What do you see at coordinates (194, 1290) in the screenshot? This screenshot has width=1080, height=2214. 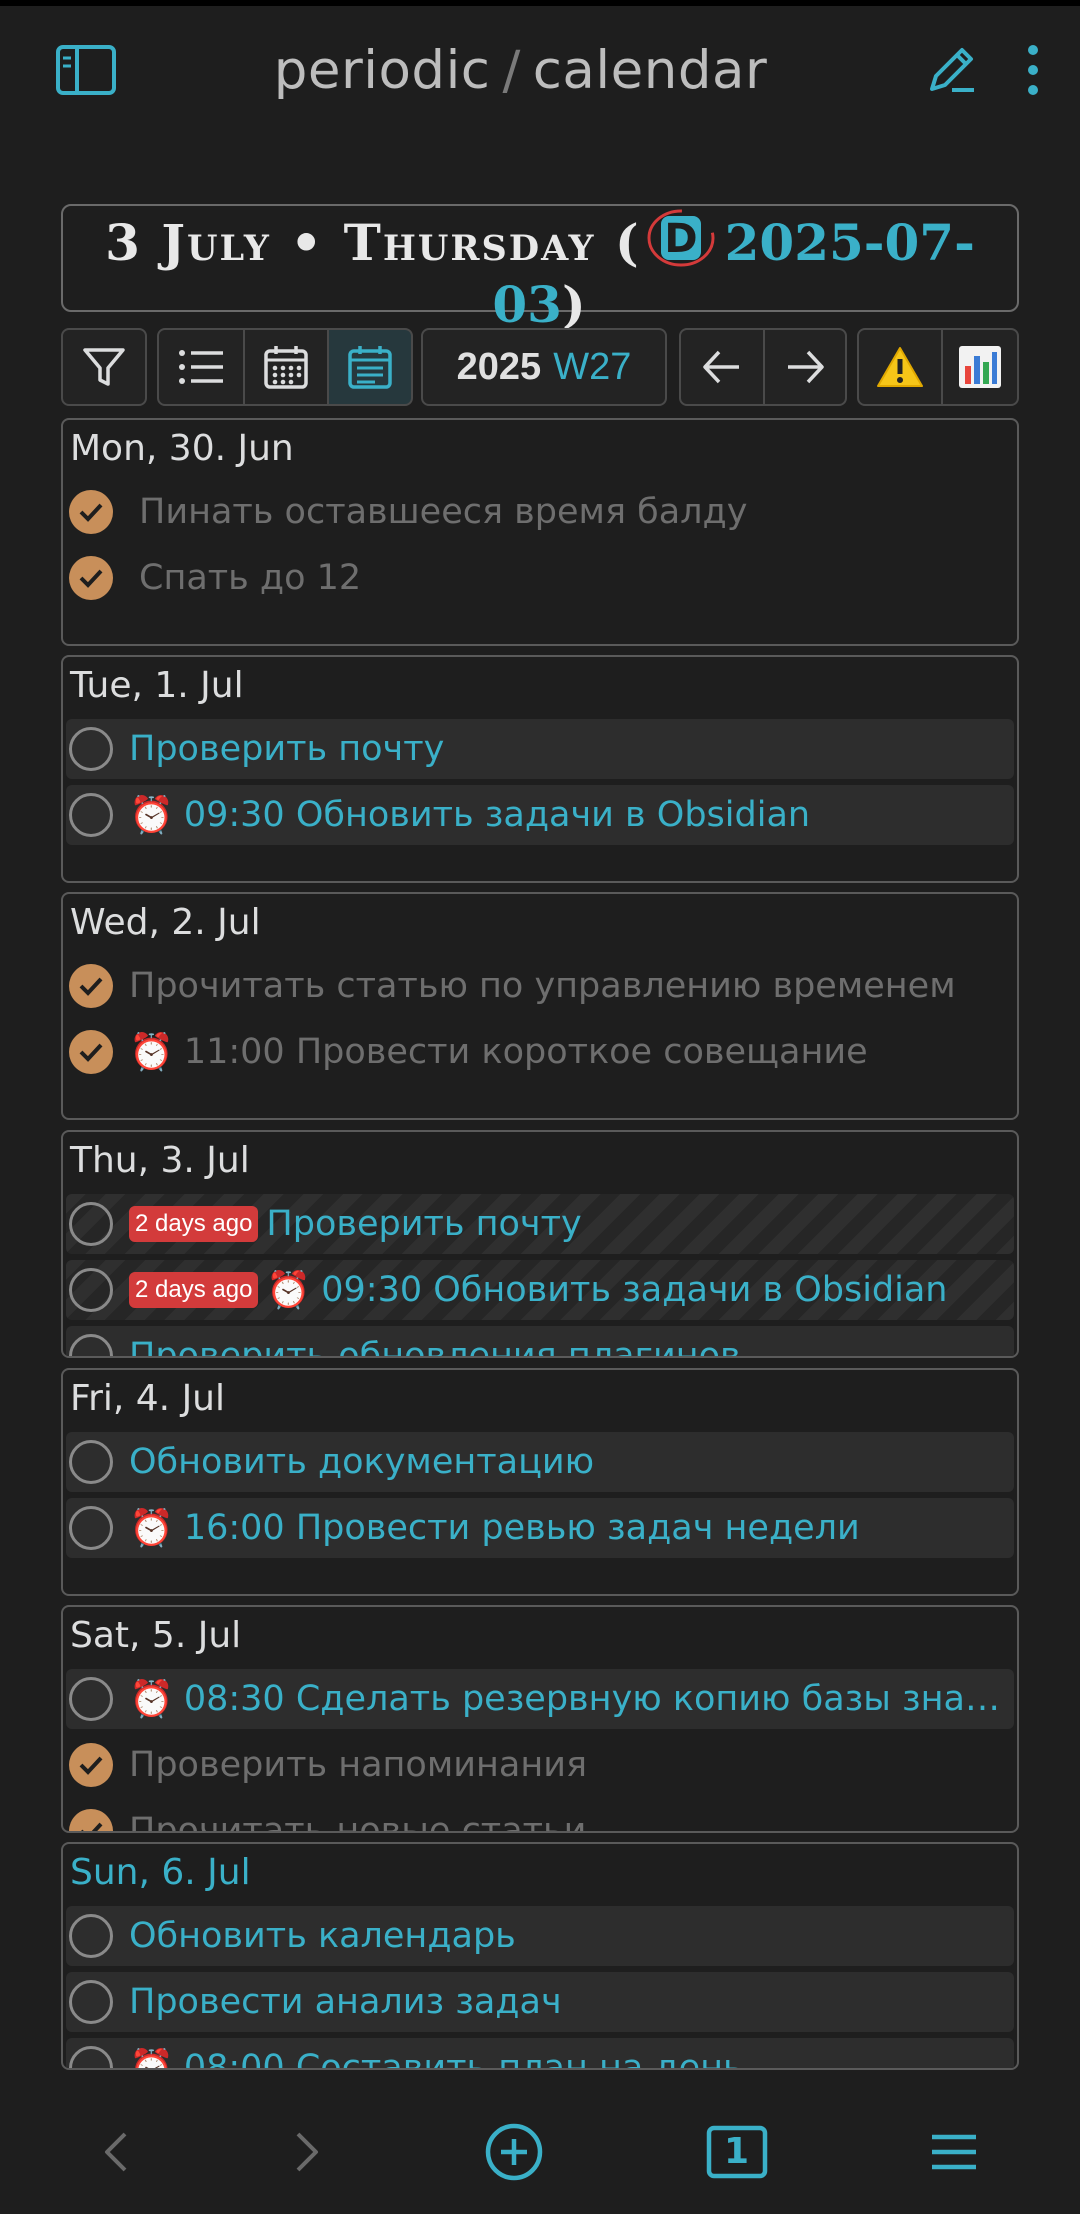 I see `overdue-badge: 2 days ago` at bounding box center [194, 1290].